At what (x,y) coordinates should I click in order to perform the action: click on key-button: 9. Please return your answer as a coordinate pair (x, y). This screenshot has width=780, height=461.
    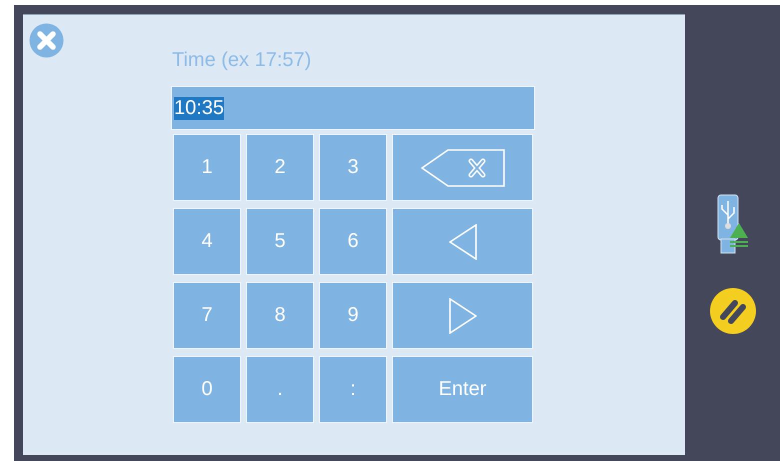
    Looking at the image, I should click on (353, 315).